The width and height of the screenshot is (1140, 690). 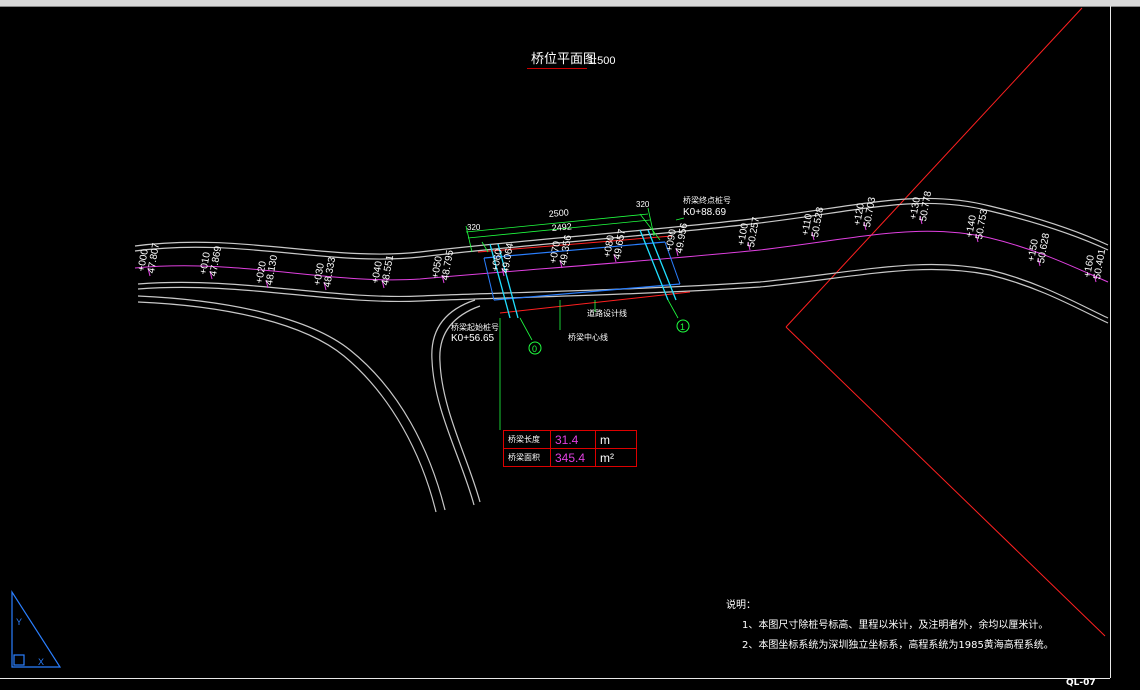 I want to click on table-row: 桥梁面积 345.4 m², so click(x=570, y=457).